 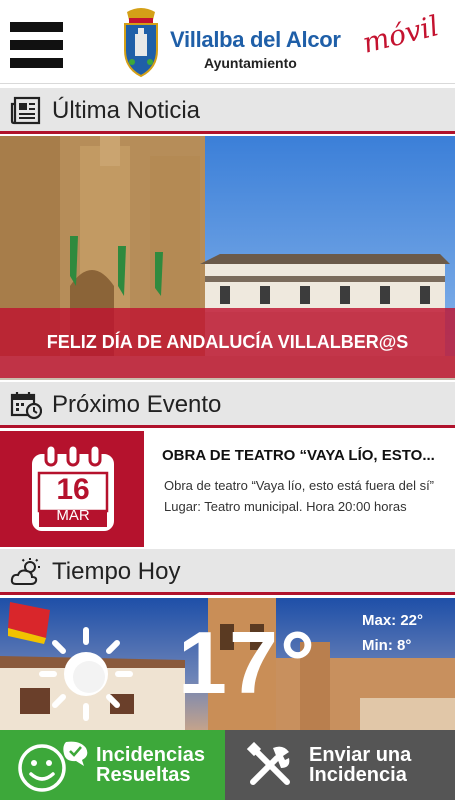 I want to click on brand-title: Villalba del Alcor, so click(x=255, y=39).